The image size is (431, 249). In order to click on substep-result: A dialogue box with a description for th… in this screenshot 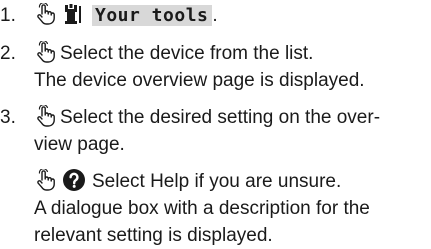, I will do `click(202, 208)`.